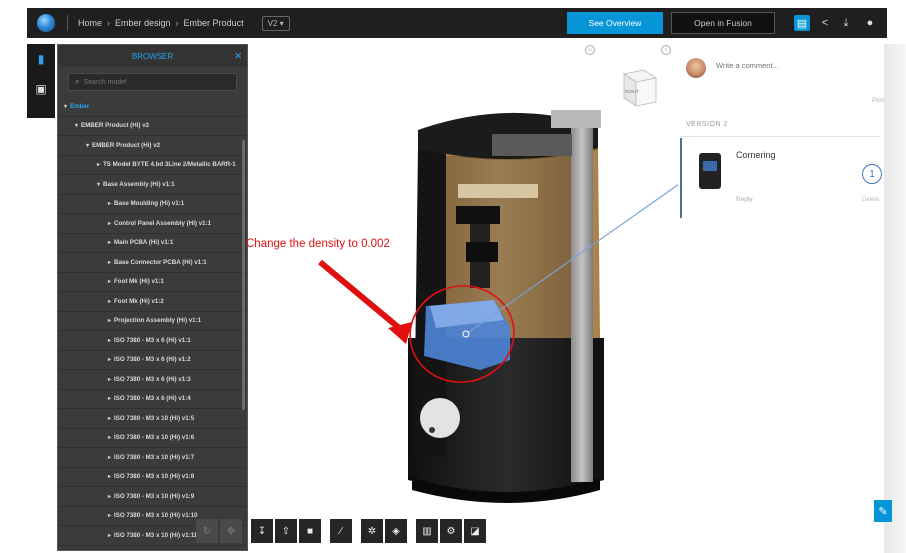 This screenshot has height=553, width=906. I want to click on help-icon: ●, so click(870, 23).